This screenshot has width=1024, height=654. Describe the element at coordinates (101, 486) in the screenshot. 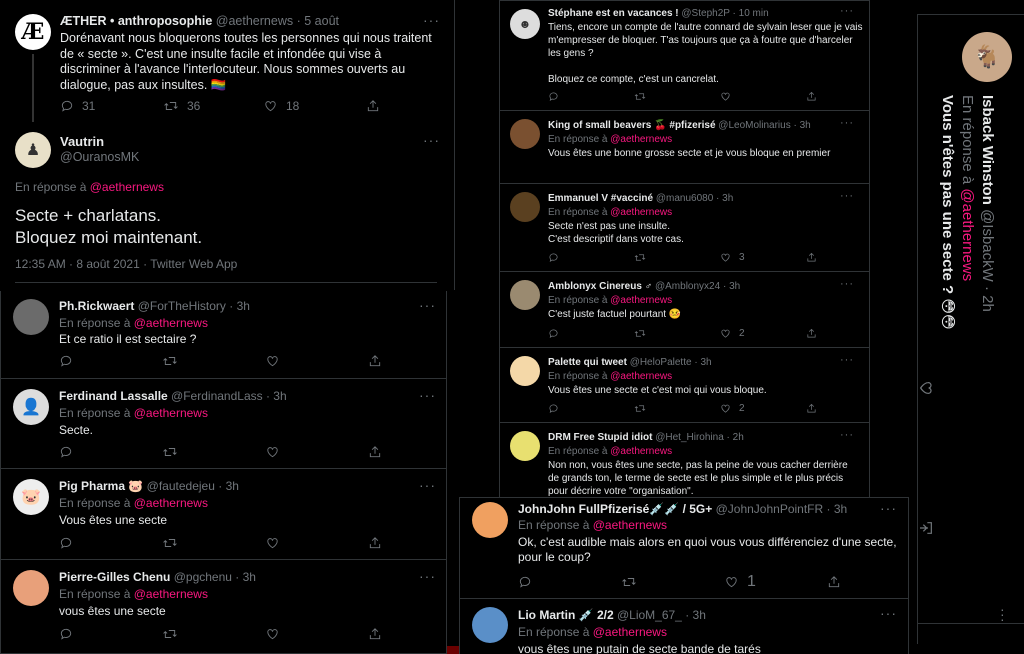

I see `author-name: Pig Pharma 🐷` at that location.